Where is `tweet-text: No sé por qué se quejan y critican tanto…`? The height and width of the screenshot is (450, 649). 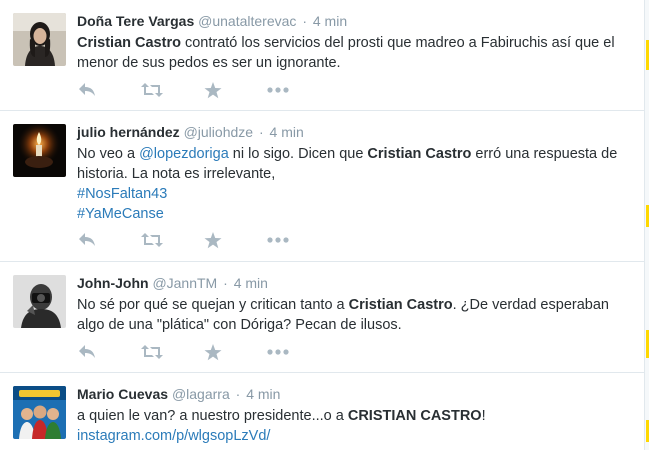 tweet-text: No sé por qué se quejan y critican tanto… is located at coordinates (352, 315).